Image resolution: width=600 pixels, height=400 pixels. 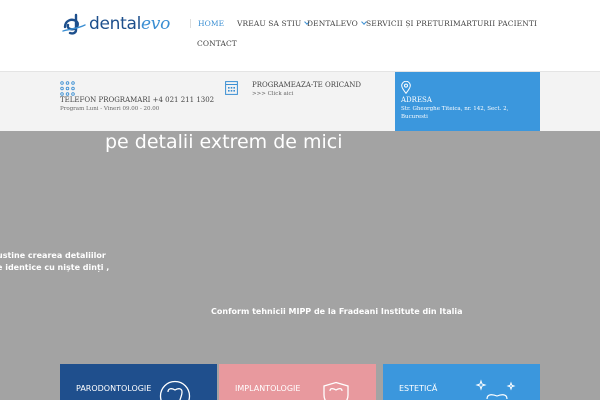 I want to click on schedule-info: PROGRAMEAZA-TE ORICAND >>> Click aici, so click(x=300, y=102).